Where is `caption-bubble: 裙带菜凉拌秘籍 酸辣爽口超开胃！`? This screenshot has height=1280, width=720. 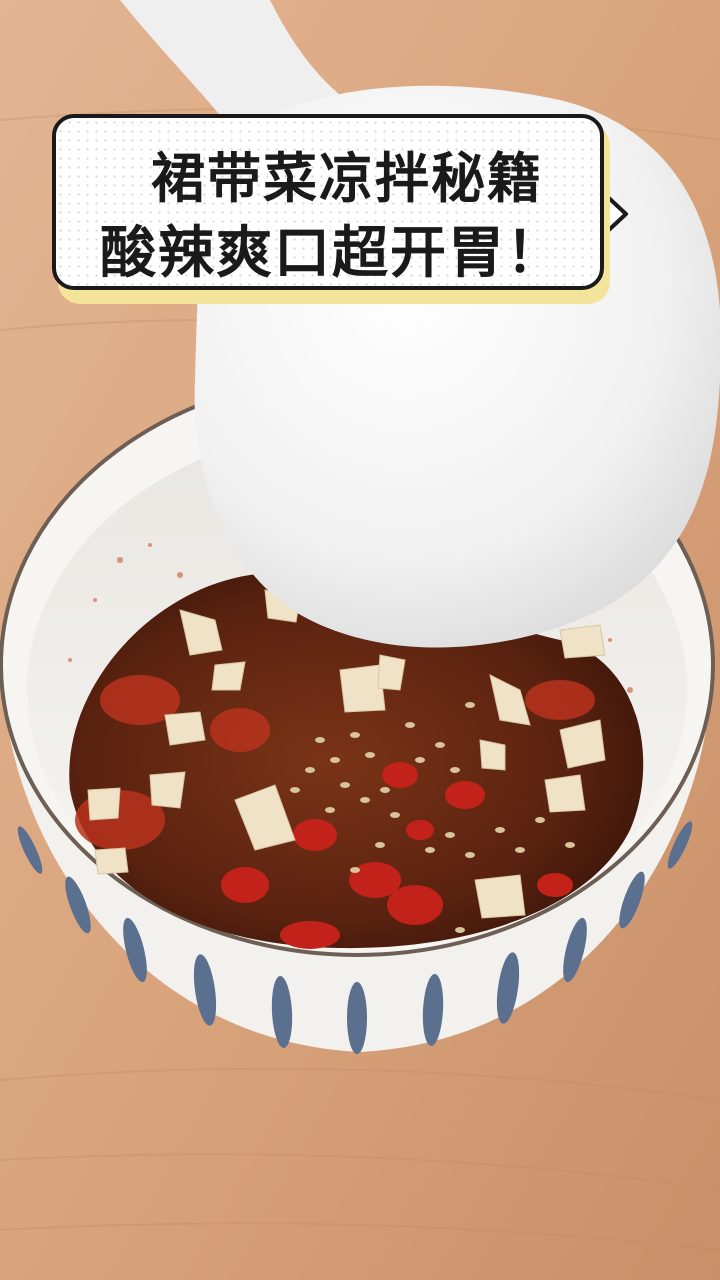
caption-bubble: 裙带菜凉拌秘籍 酸辣爽口超开胃！ is located at coordinates (342, 212).